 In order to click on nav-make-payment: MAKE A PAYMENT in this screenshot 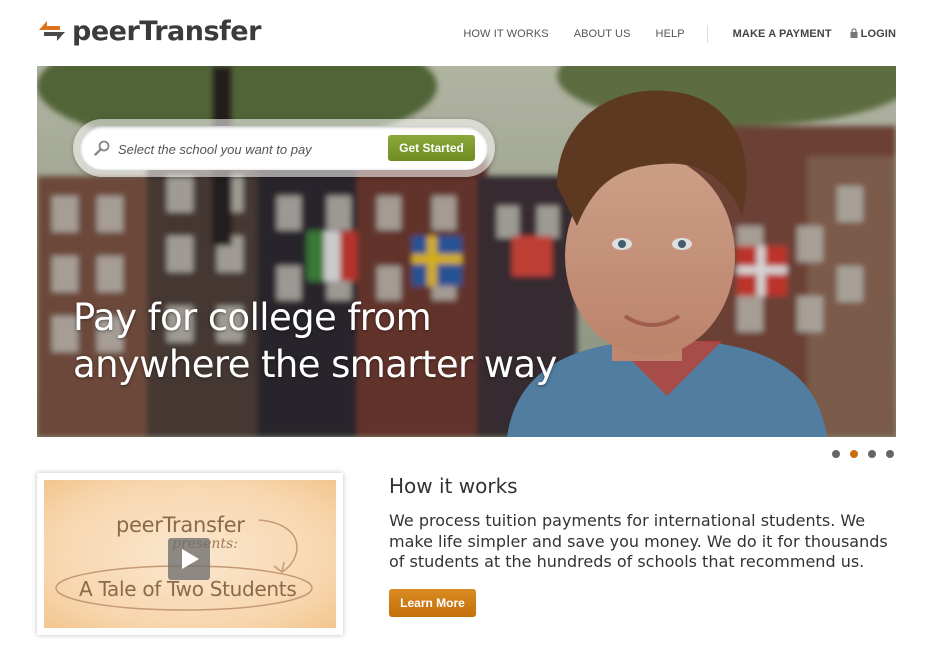, I will do `click(782, 34)`.